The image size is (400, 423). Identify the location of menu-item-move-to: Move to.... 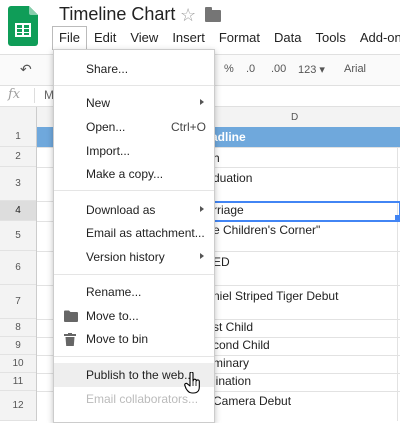
(134, 316).